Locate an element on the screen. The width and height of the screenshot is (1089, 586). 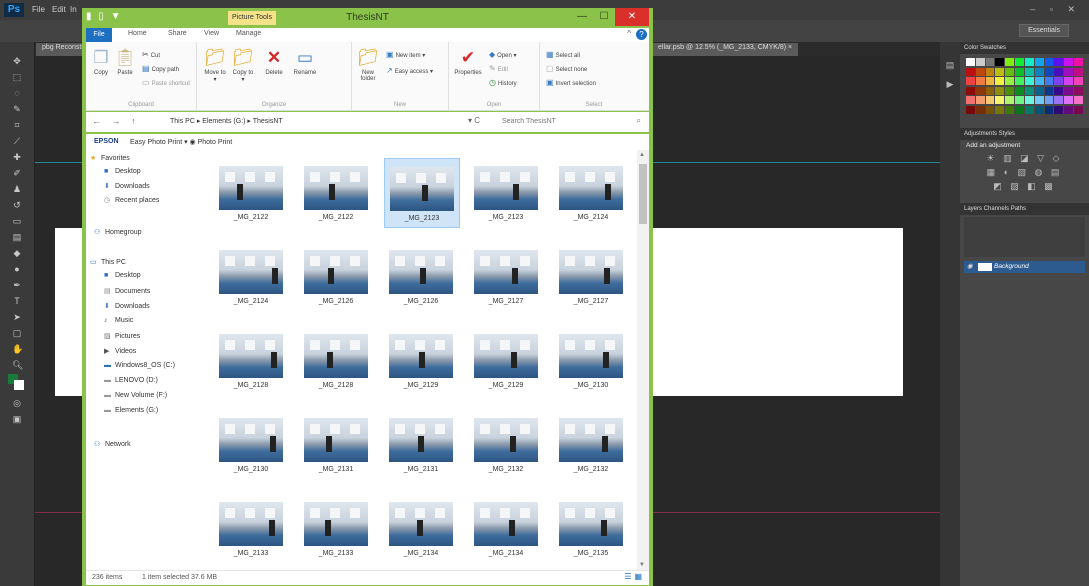
nav-pc-drive-c: ▬ Windows8_OS (C:) is located at coordinates (139, 365).